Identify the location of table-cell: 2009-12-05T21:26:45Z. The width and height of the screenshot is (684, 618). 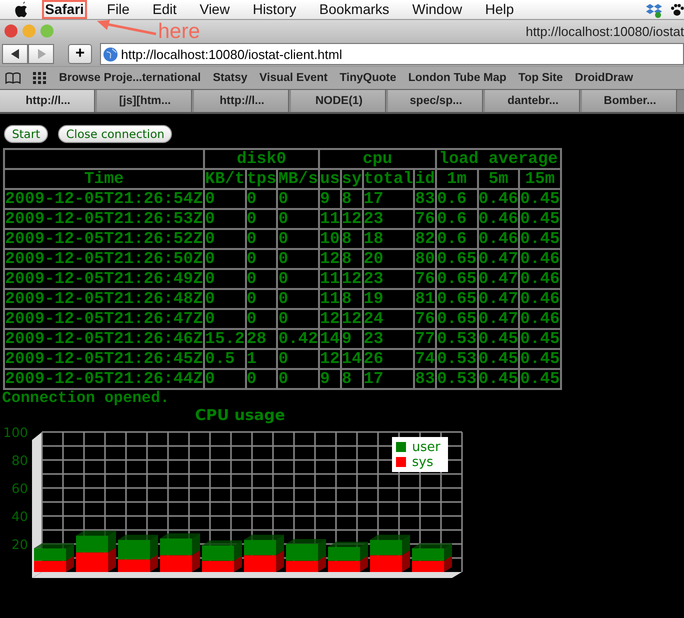
(104, 359).